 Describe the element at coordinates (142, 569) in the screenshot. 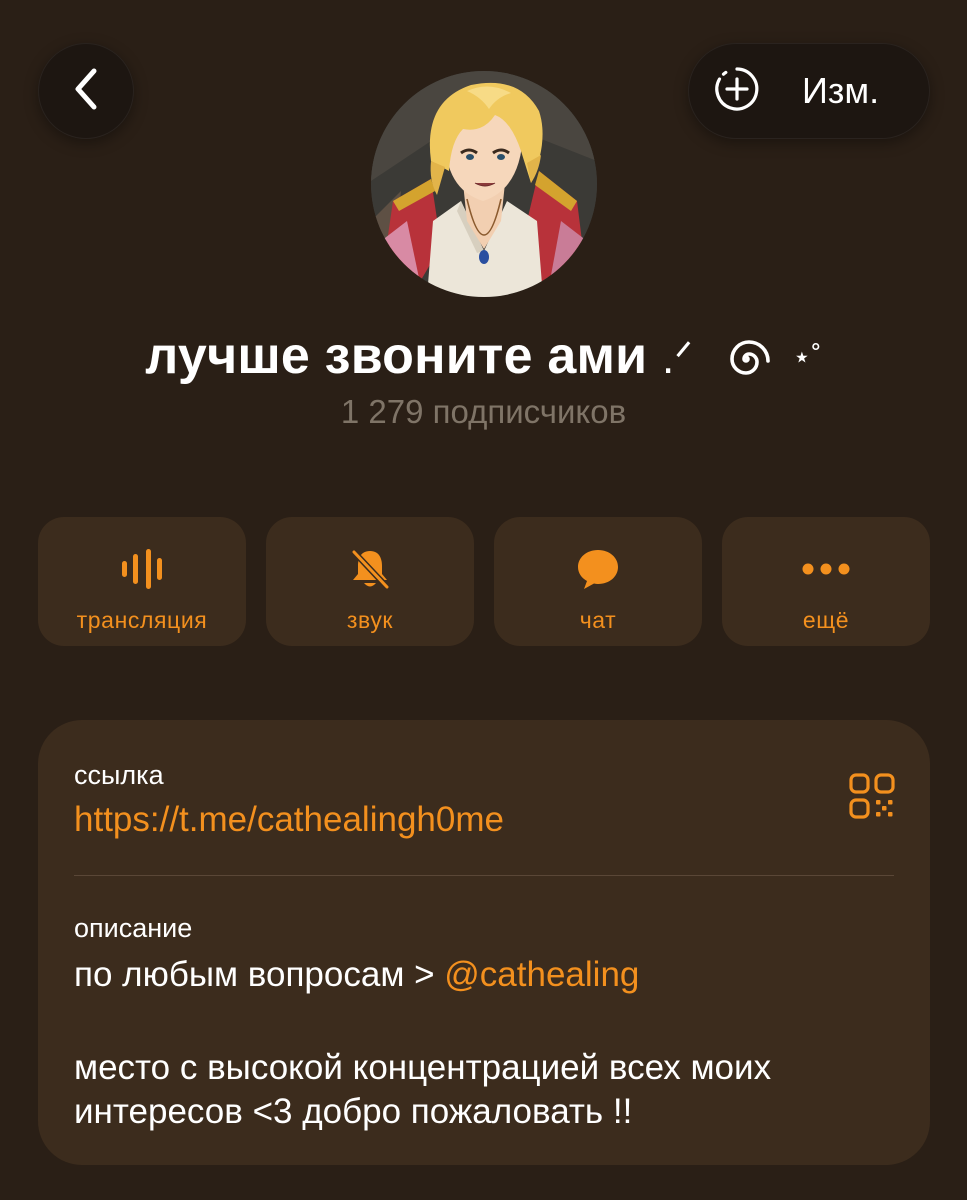

I see `live-stream-icon` at that location.